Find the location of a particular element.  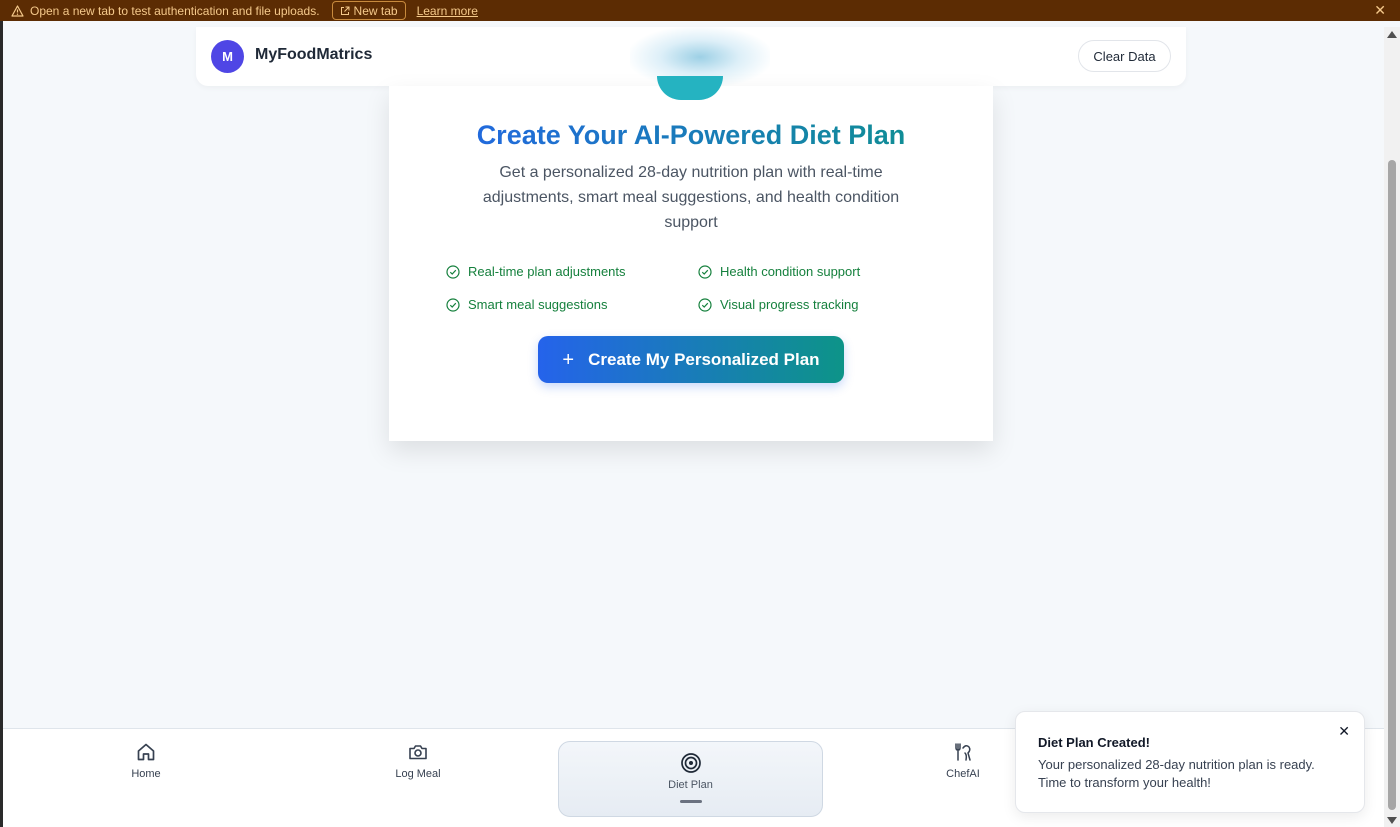

window-edge is located at coordinates (1, 424).